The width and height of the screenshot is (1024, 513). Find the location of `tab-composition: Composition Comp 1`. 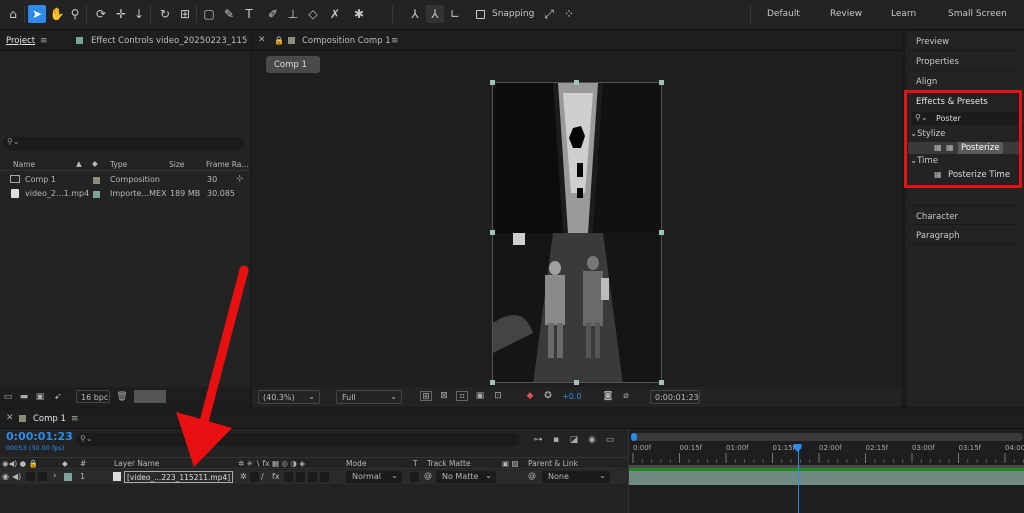

tab-composition: Composition Comp 1 is located at coordinates (346, 41).